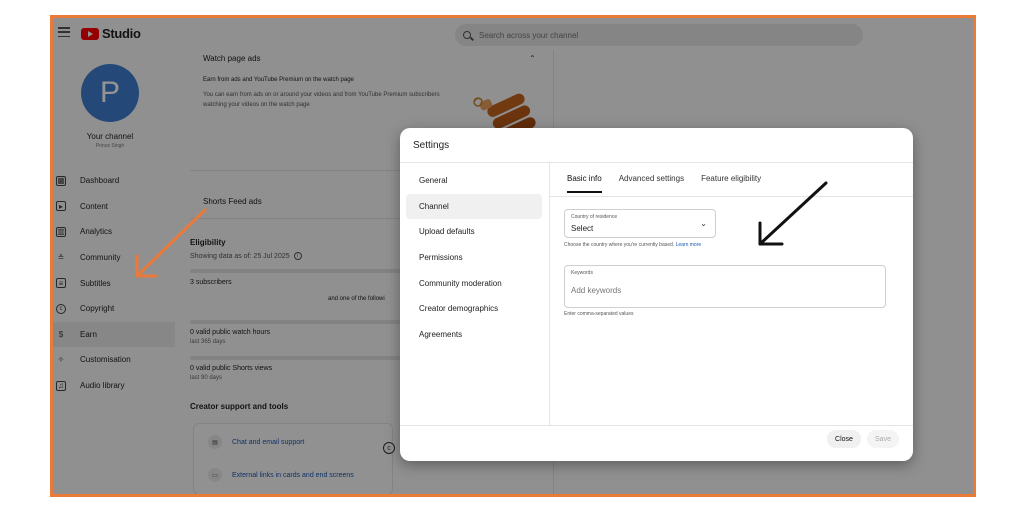 Image resolution: width=1024 pixels, height=512 pixels. I want to click on close-button: Close, so click(844, 439).